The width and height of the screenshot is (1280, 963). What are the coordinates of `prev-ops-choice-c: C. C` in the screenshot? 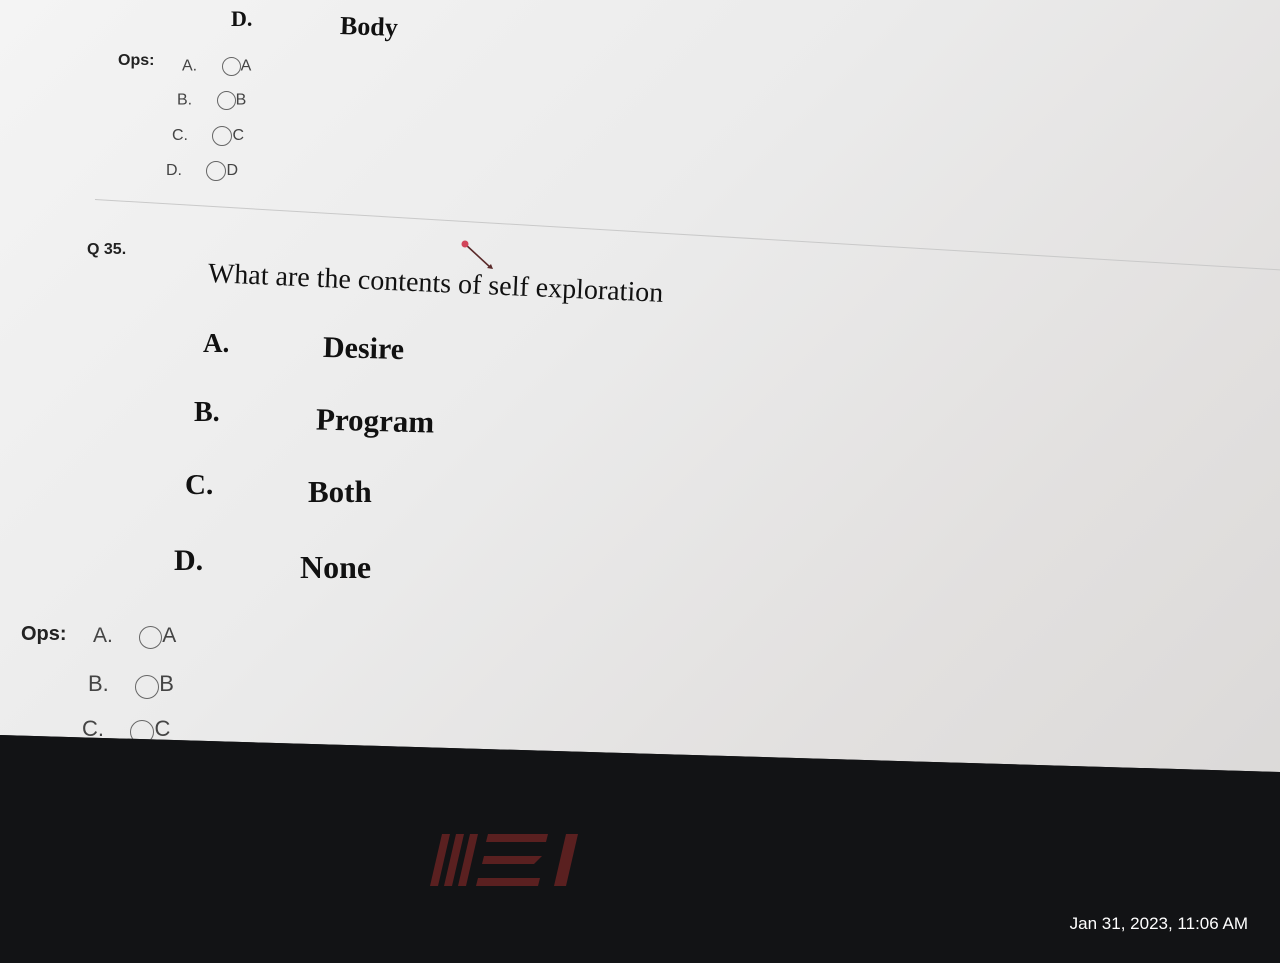 It's located at (208, 136).